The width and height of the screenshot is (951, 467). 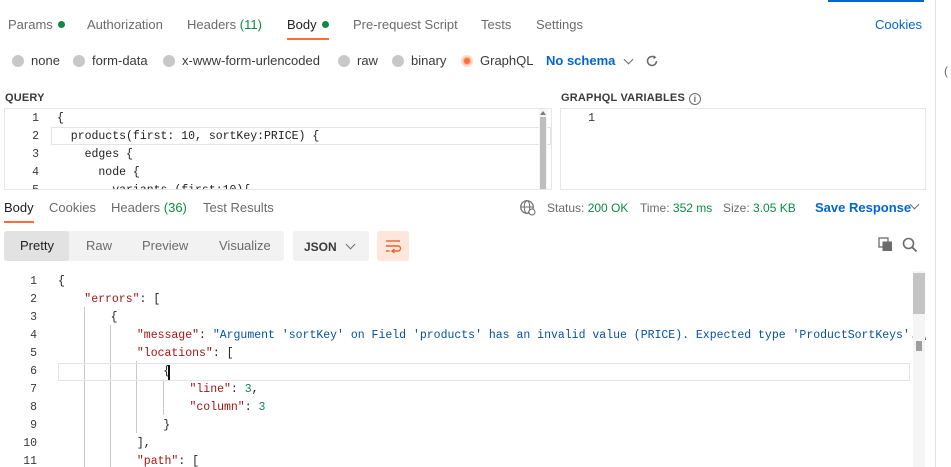 What do you see at coordinates (36, 60) in the screenshot?
I see `radio-none: none` at bounding box center [36, 60].